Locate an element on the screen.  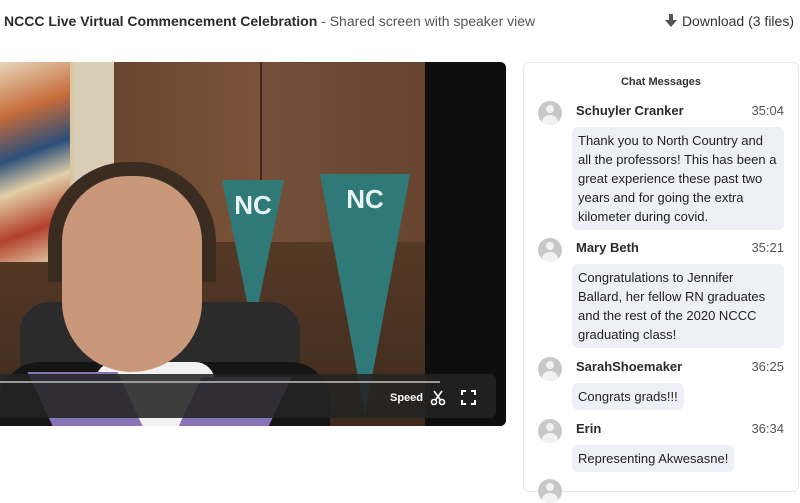
chat-sender: Schuyler Cranker is located at coordinates (630, 110).